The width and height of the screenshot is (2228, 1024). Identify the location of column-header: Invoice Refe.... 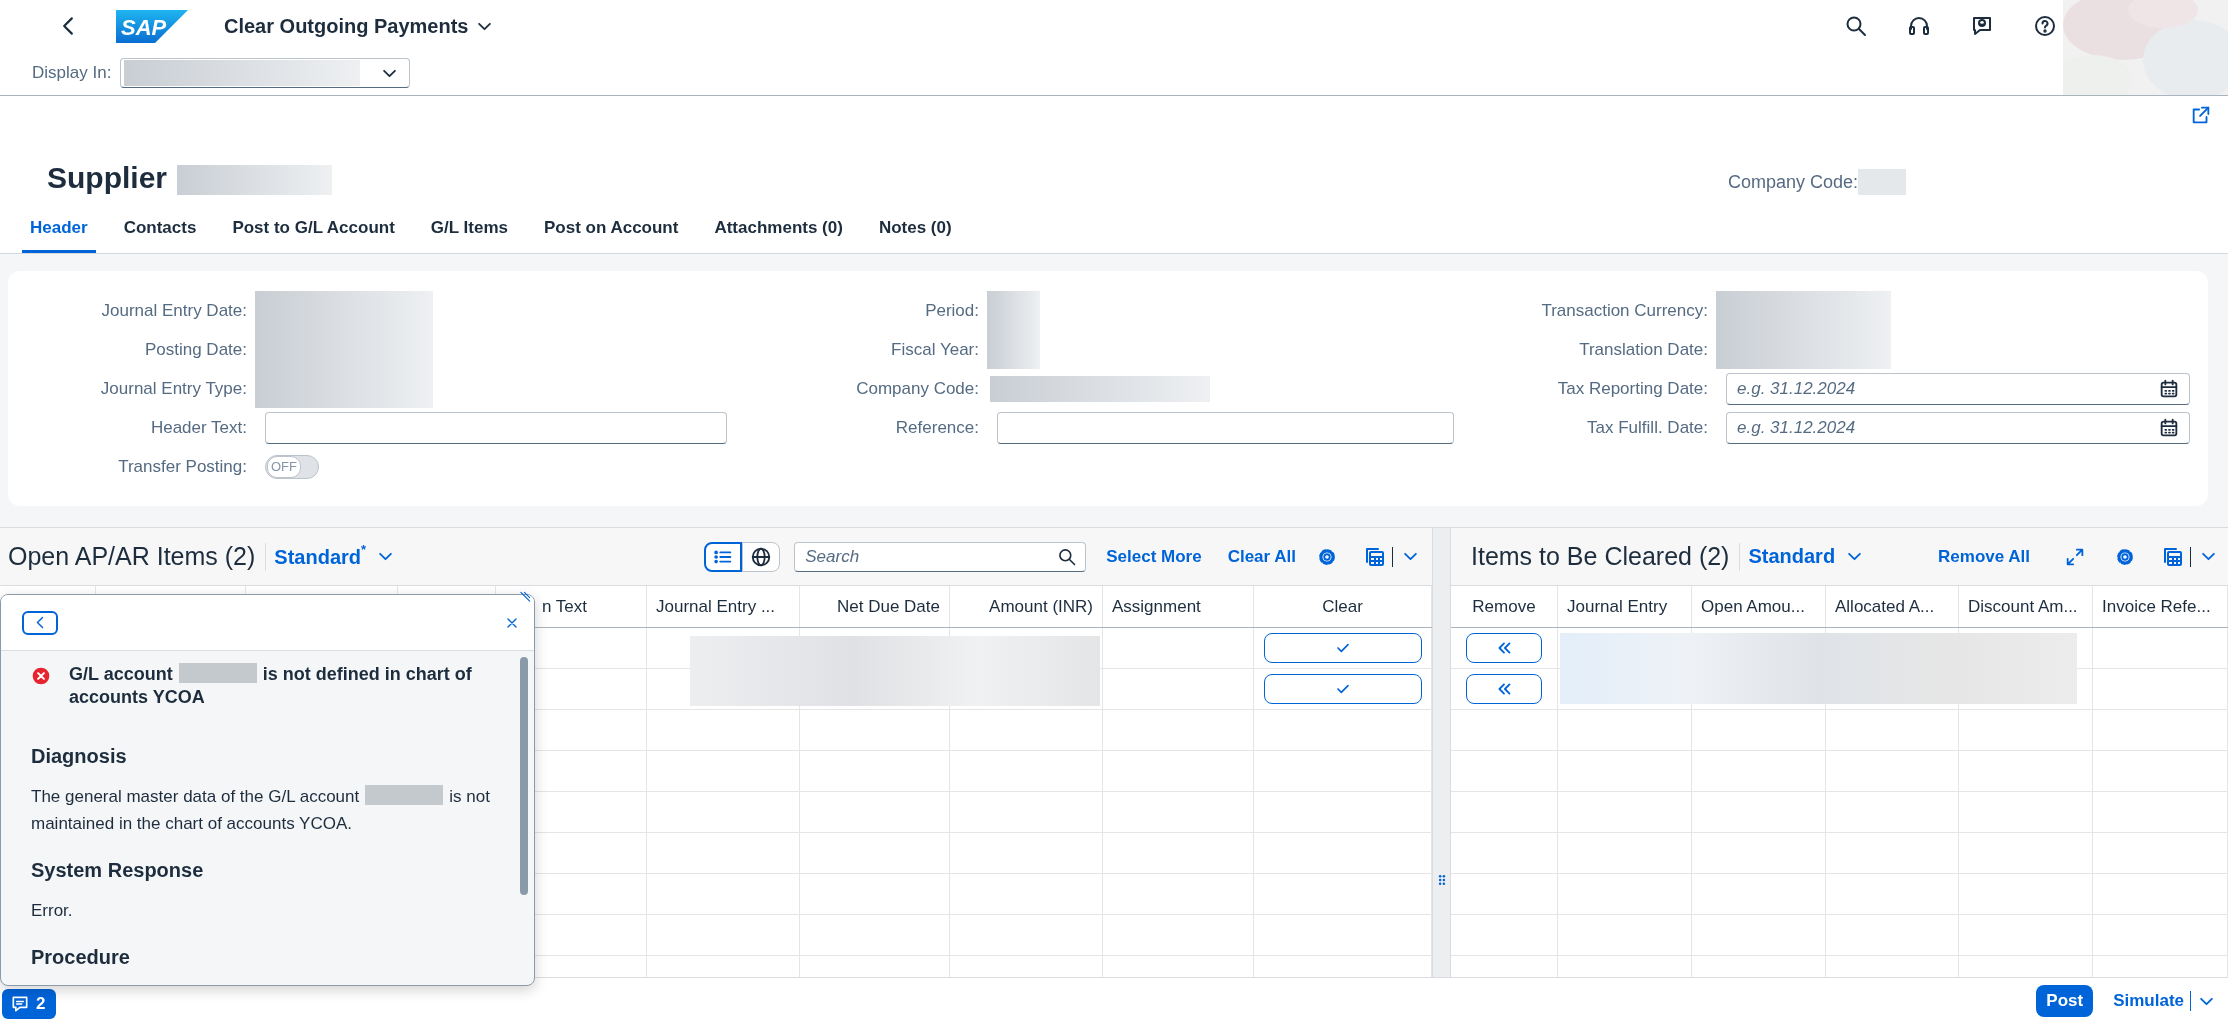
(2156, 606).